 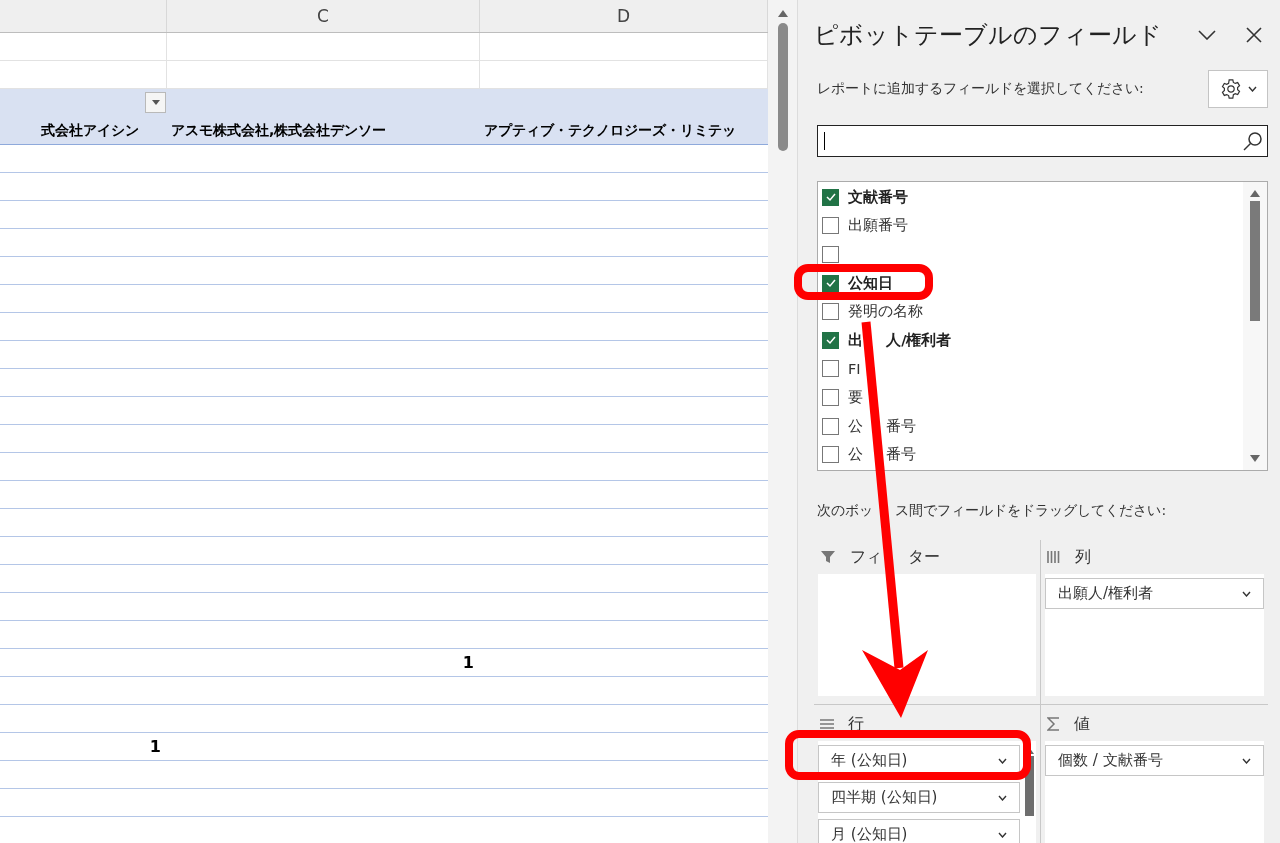 I want to click on field-label: 公知日, so click(x=870, y=283).